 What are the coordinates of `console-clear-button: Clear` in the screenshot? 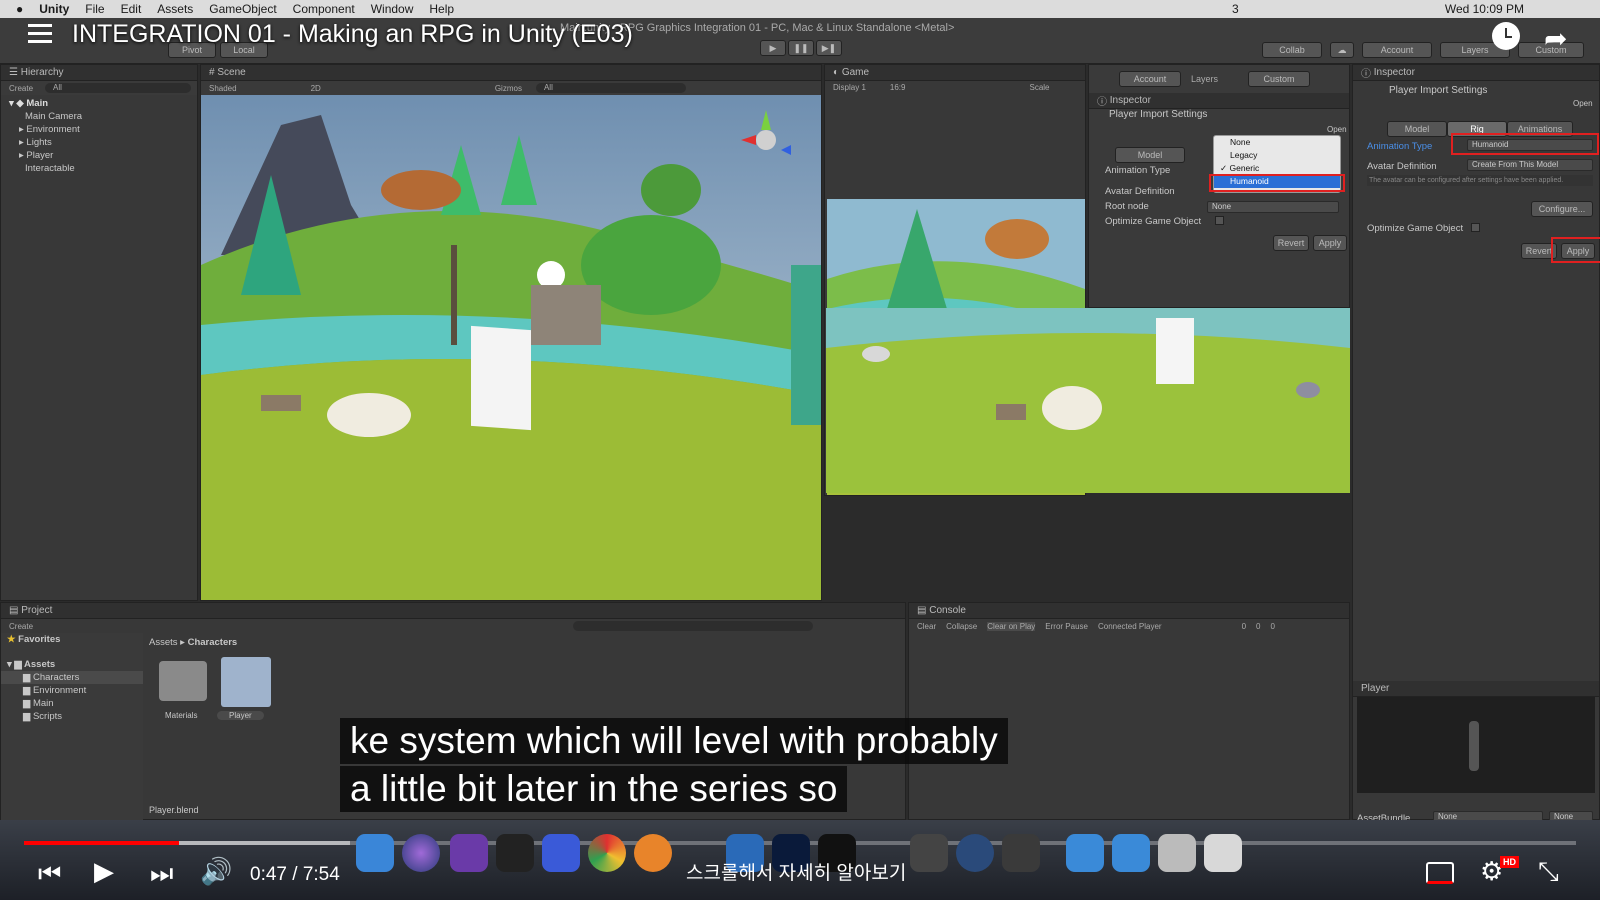 It's located at (926, 626).